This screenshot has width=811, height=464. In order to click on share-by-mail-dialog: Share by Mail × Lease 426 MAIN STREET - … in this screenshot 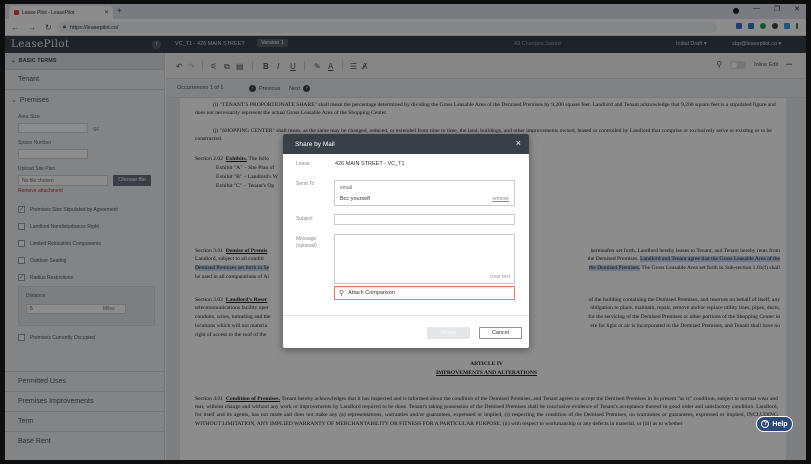, I will do `click(406, 241)`.